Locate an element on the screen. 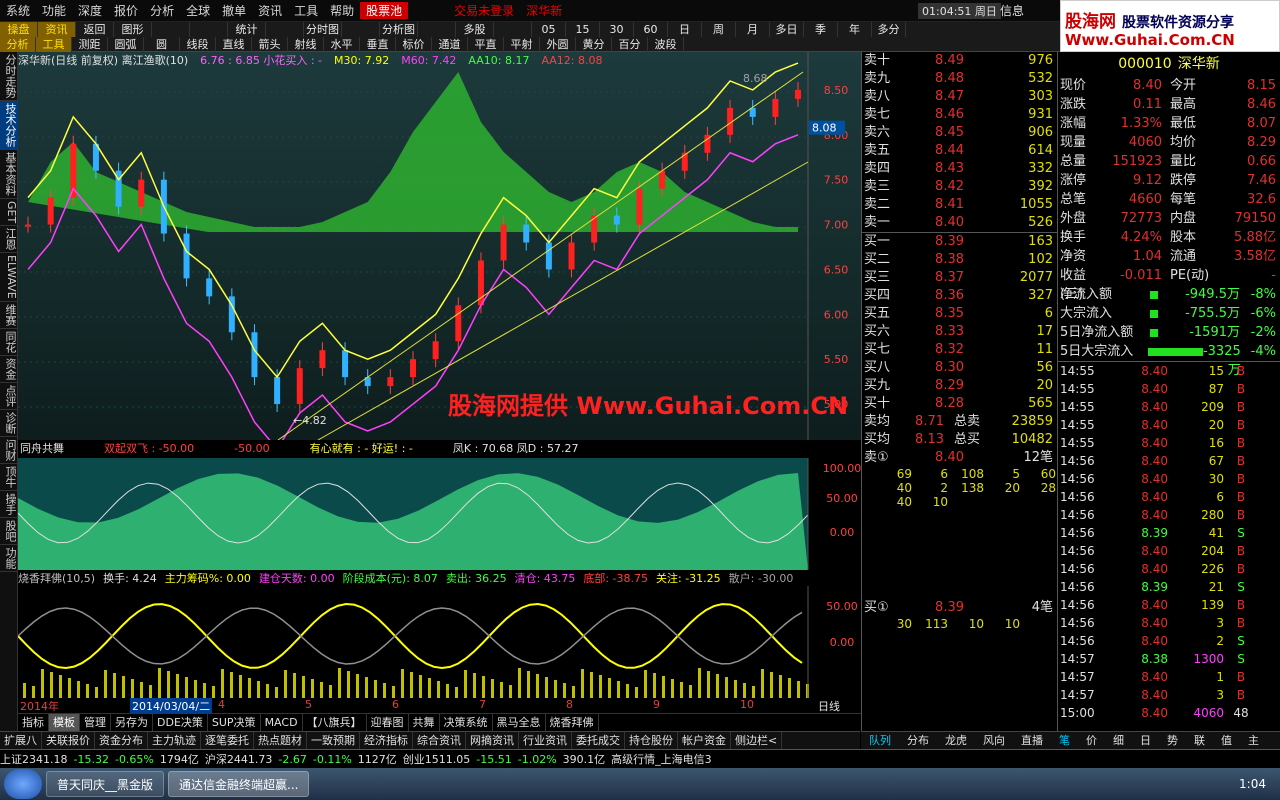 Image resolution: width=1280 pixels, height=800 pixels. function-tab-12: 持仓股份 is located at coordinates (651, 740).